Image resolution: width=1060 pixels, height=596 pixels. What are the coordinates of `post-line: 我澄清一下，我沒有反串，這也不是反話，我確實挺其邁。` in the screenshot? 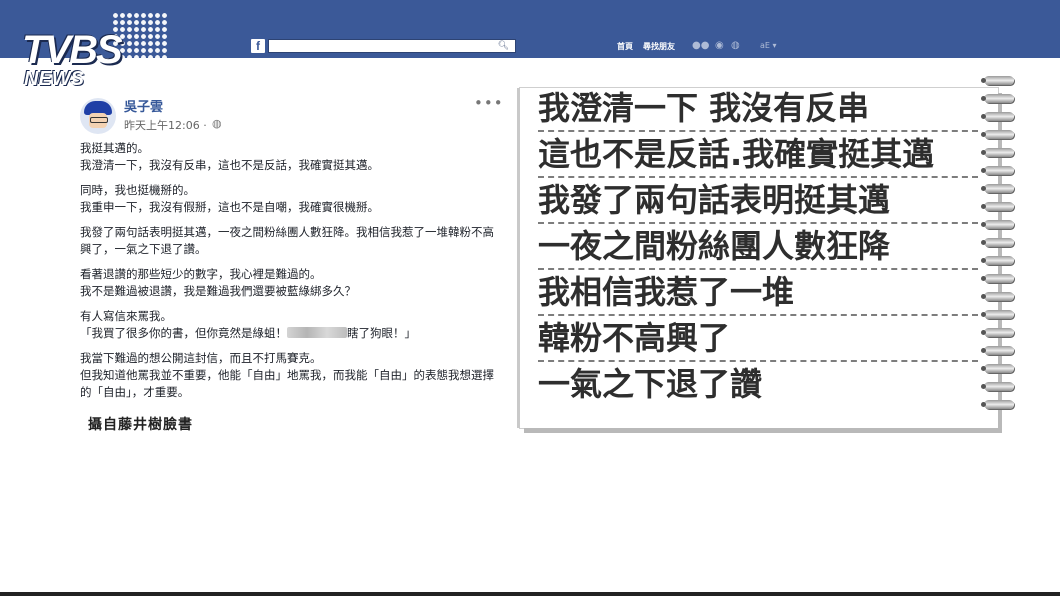 It's located at (229, 165).